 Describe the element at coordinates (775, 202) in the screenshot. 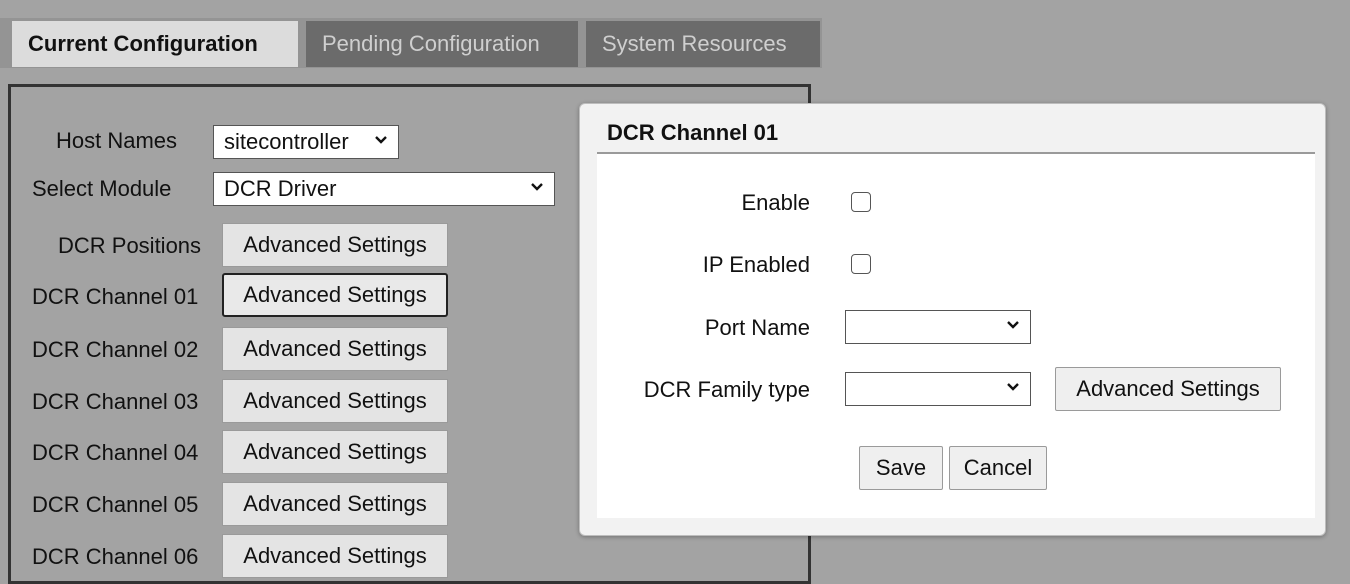

I see `enable-label: Enable` at that location.